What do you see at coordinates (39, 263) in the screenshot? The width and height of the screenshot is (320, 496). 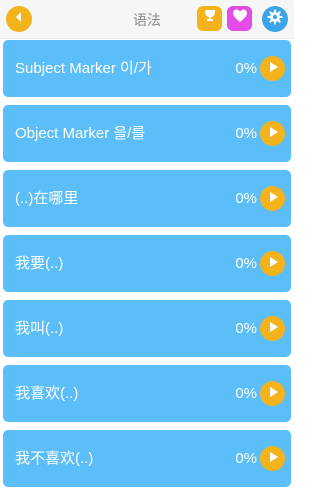 I see `lesson-title: 我要(..)` at bounding box center [39, 263].